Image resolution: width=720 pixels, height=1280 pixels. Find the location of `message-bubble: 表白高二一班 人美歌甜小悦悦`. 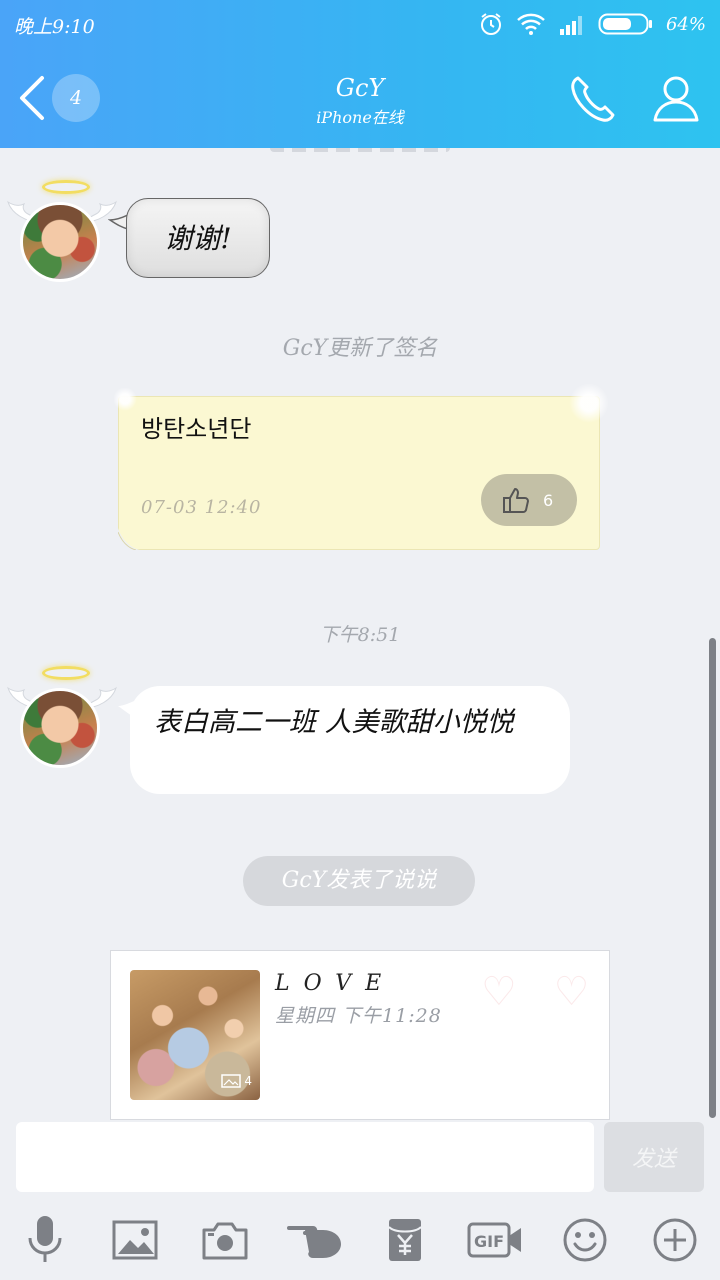

message-bubble: 表白高二一班 人美歌甜小悦悦 is located at coordinates (350, 740).